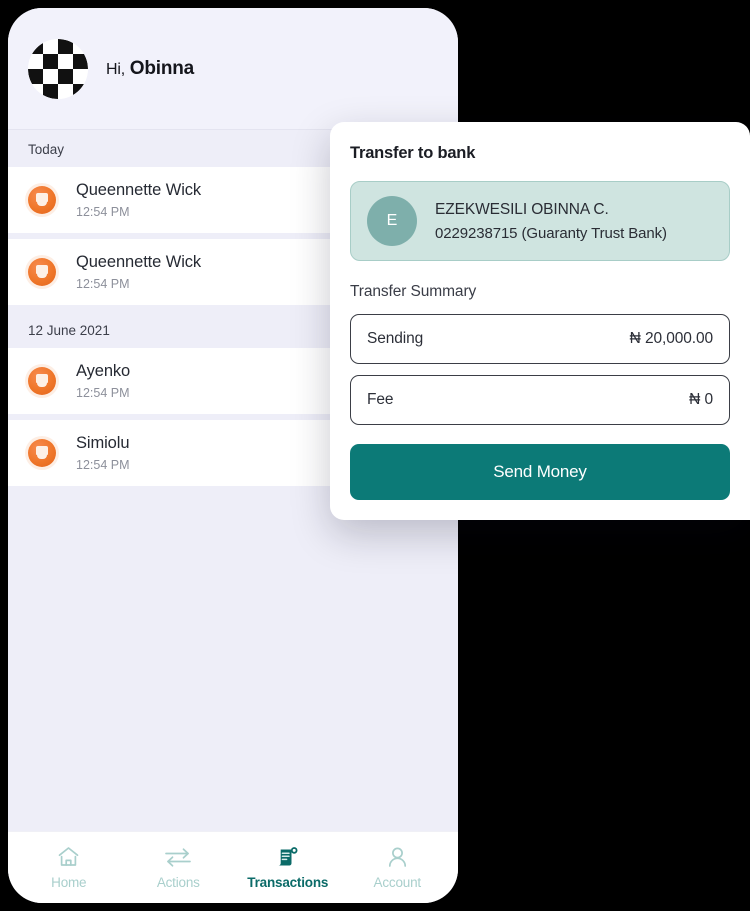 Image resolution: width=750 pixels, height=911 pixels. I want to click on nav-item-account: Account, so click(397, 867).